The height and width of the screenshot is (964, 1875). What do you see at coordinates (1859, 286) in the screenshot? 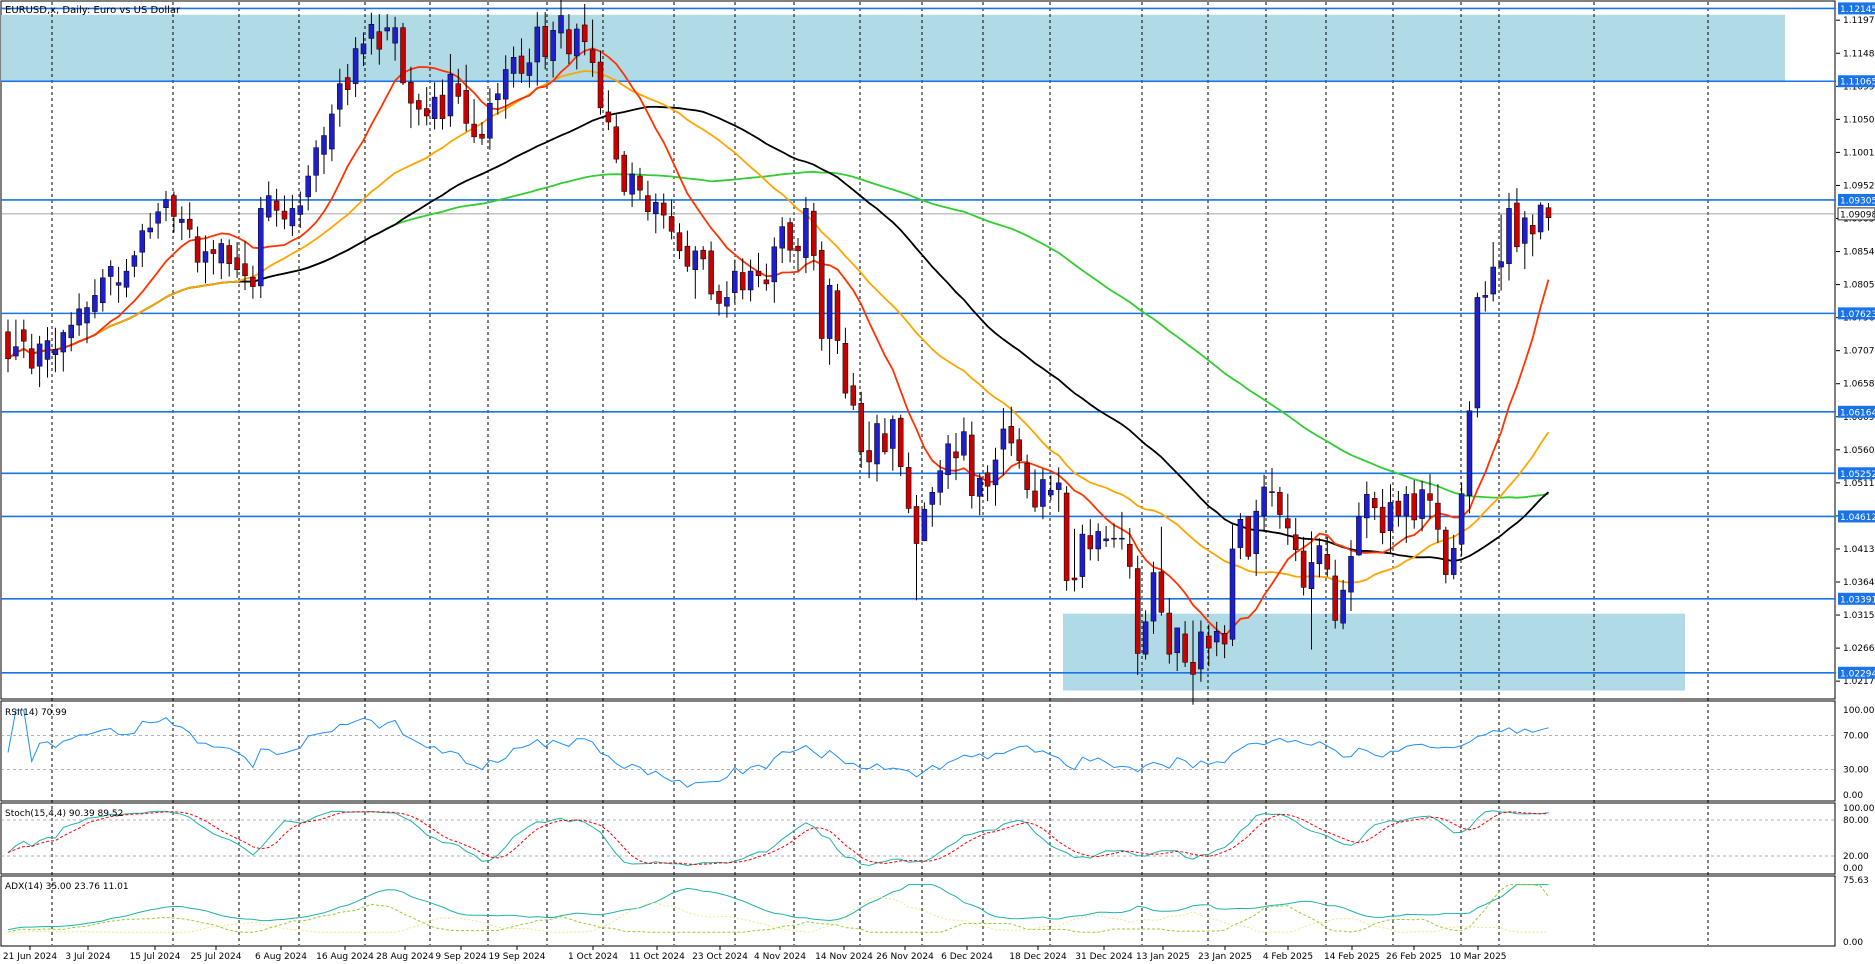
I see `y-tick-label: 1.08050` at bounding box center [1859, 286].